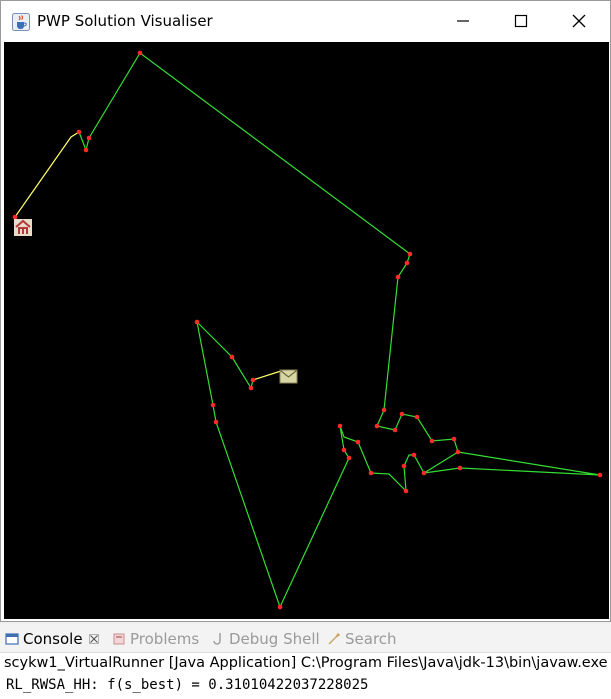 The height and width of the screenshot is (699, 611). What do you see at coordinates (512, 463) in the screenshot?
I see `route-spur-line` at bounding box center [512, 463].